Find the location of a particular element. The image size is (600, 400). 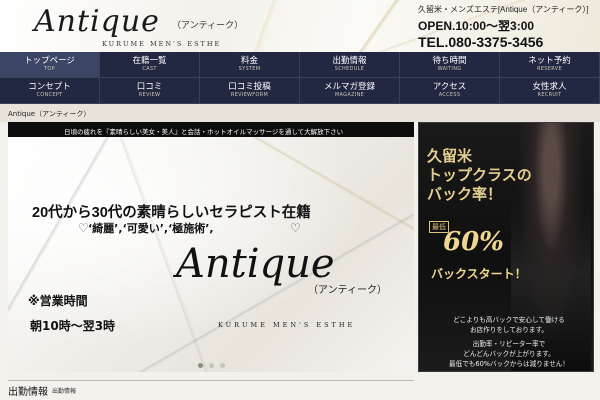

nav-sublabel: CONCEPT is located at coordinates (49, 95).